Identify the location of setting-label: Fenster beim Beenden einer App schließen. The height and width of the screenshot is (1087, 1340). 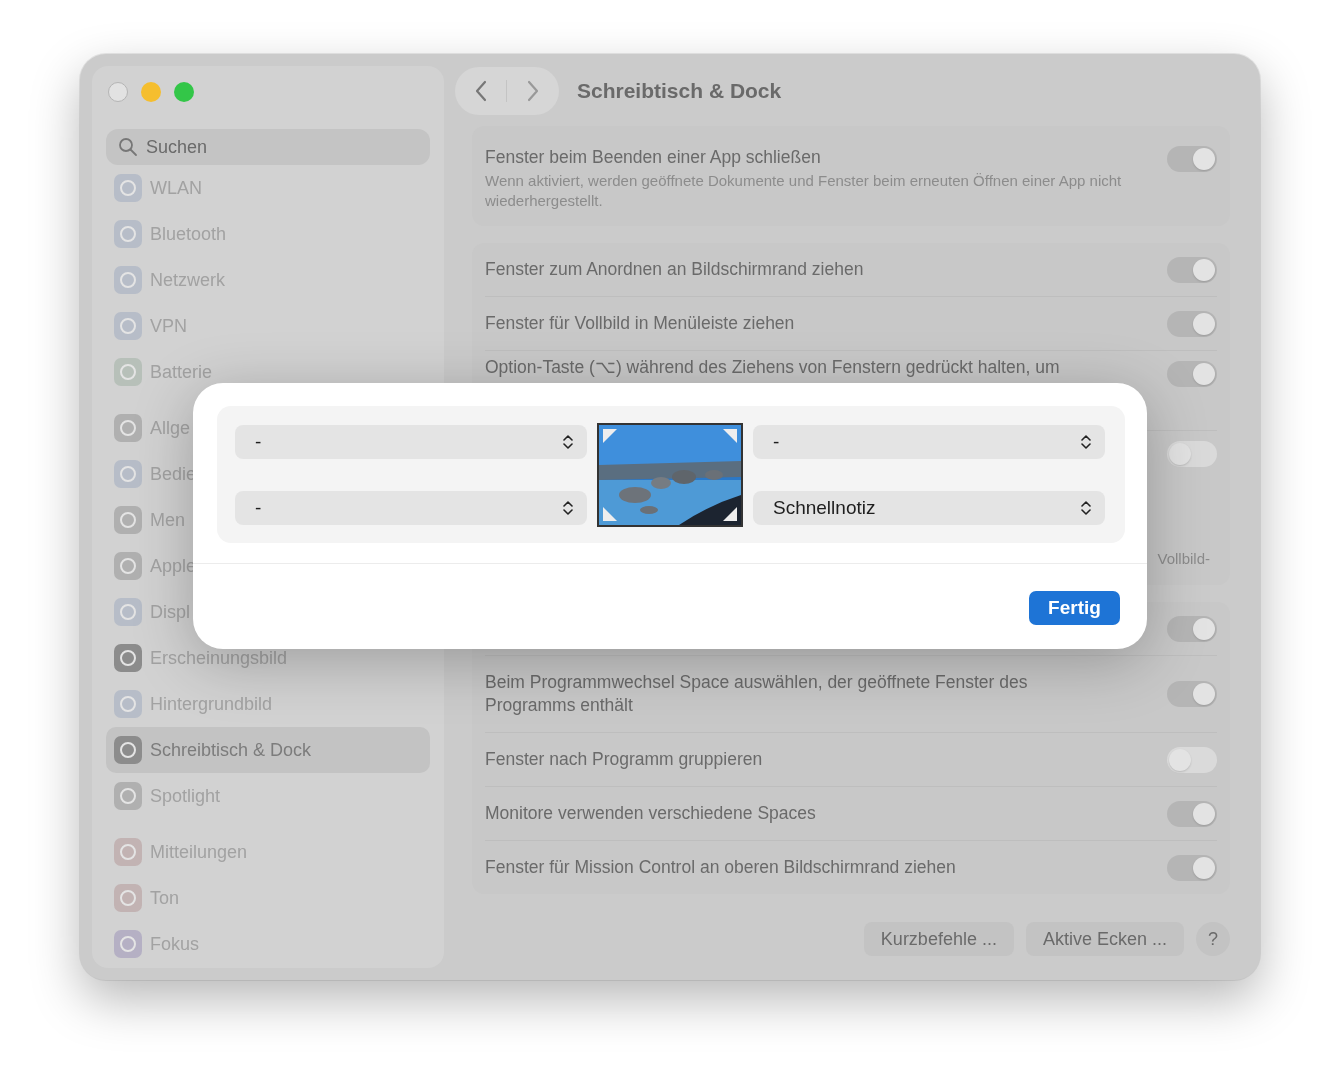
(653, 157).